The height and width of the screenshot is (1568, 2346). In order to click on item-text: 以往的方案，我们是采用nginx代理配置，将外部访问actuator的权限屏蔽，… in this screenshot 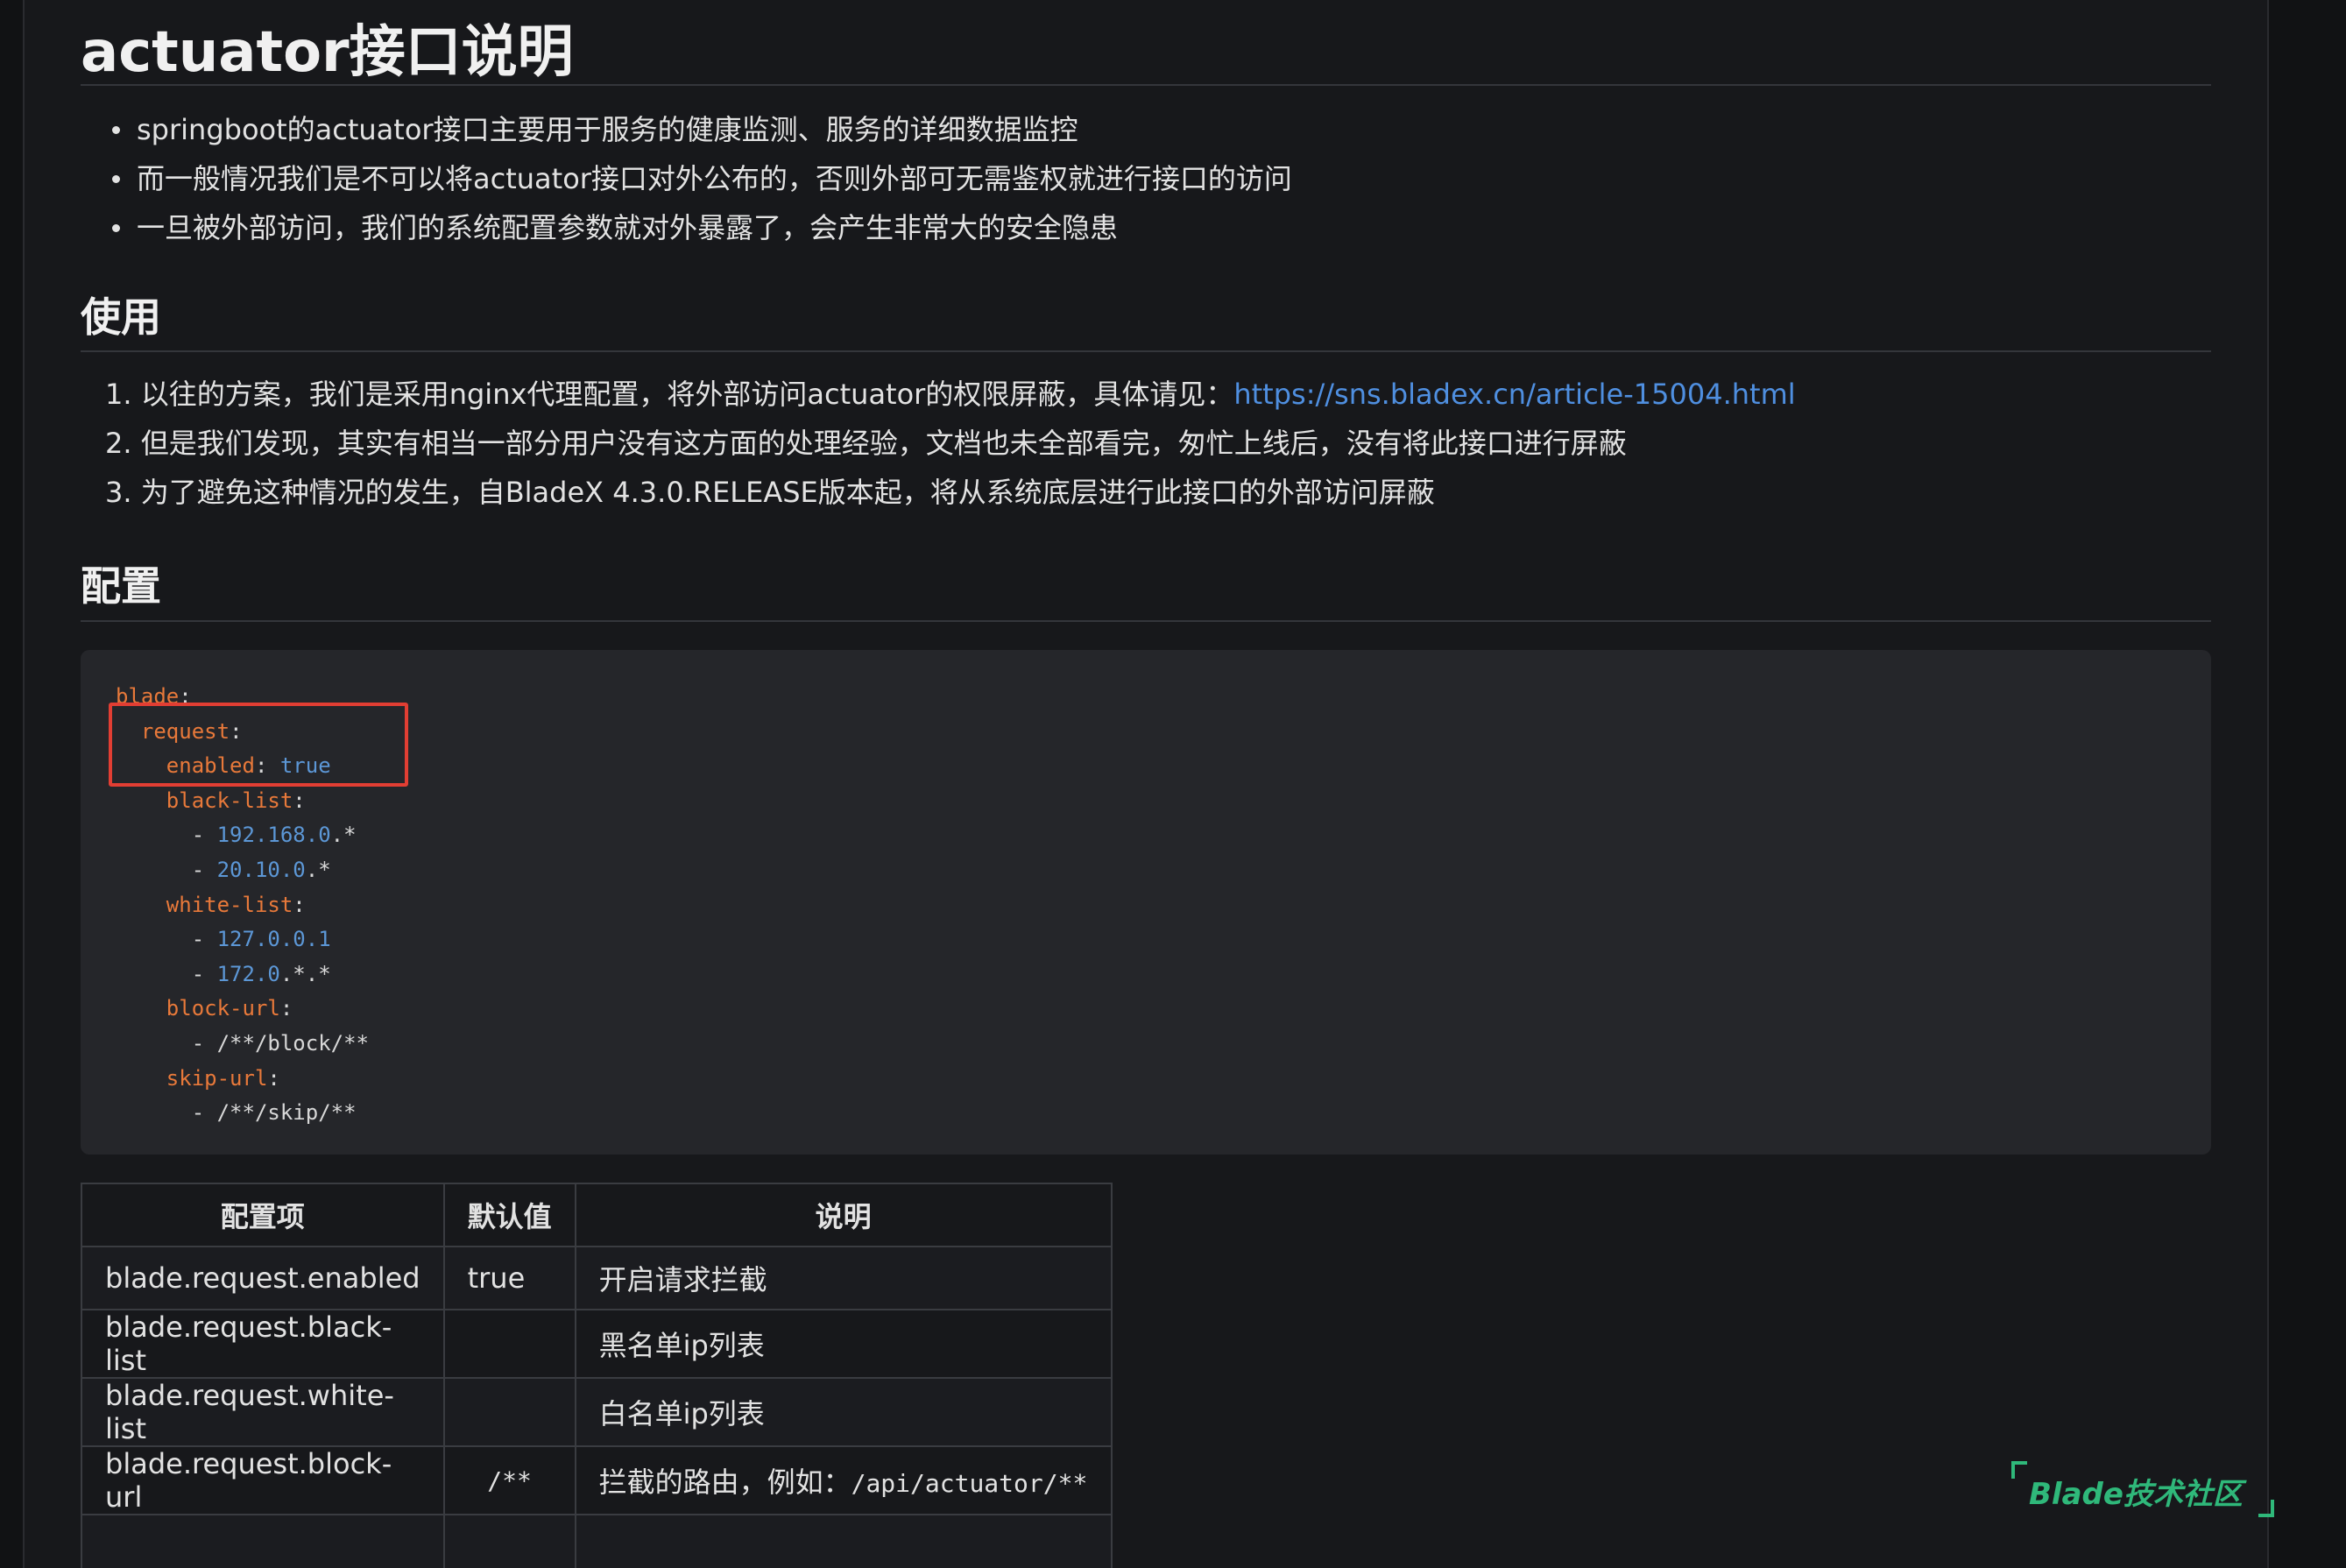, I will do `click(687, 394)`.